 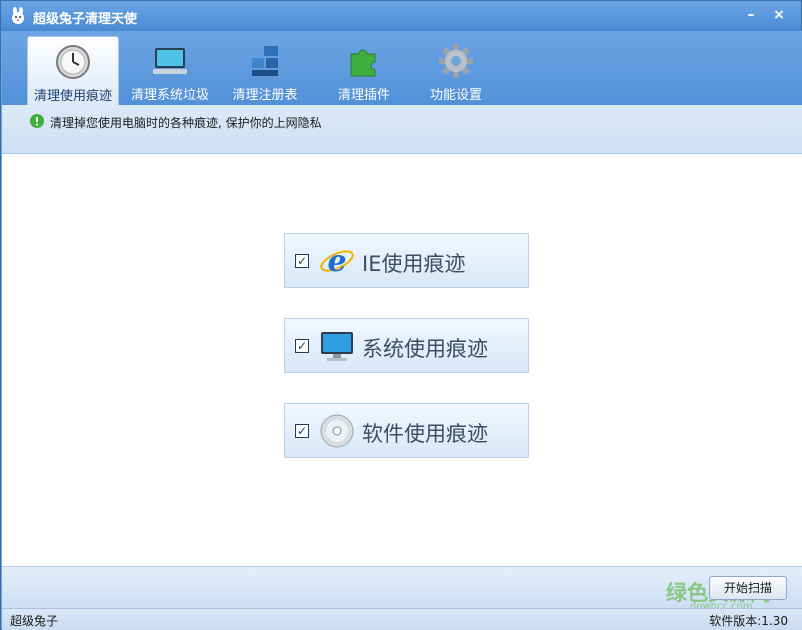 What do you see at coordinates (748, 588) in the screenshot?
I see `start-scan-button: 开始扫描` at bounding box center [748, 588].